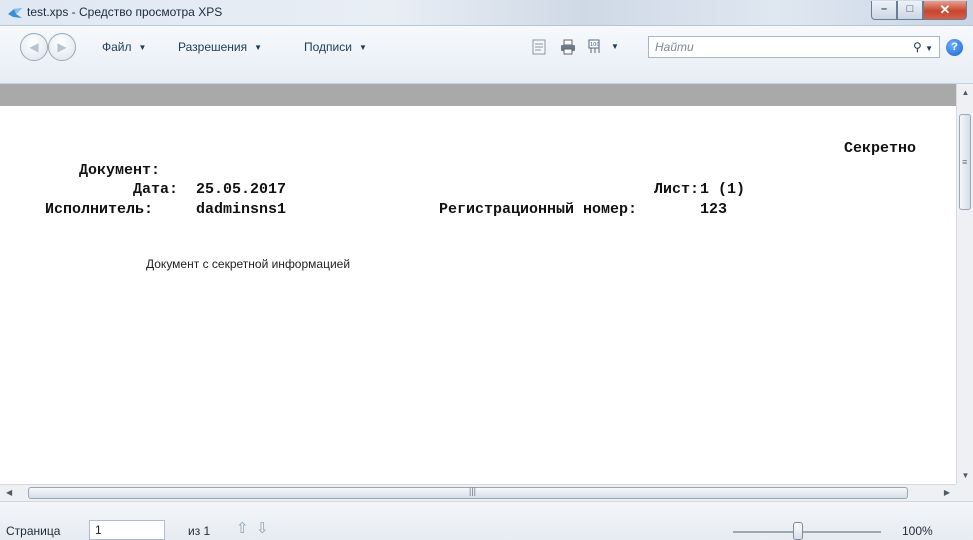 The width and height of the screenshot is (973, 540). Describe the element at coordinates (127, 530) in the screenshot. I see `page-number-input: 1` at that location.